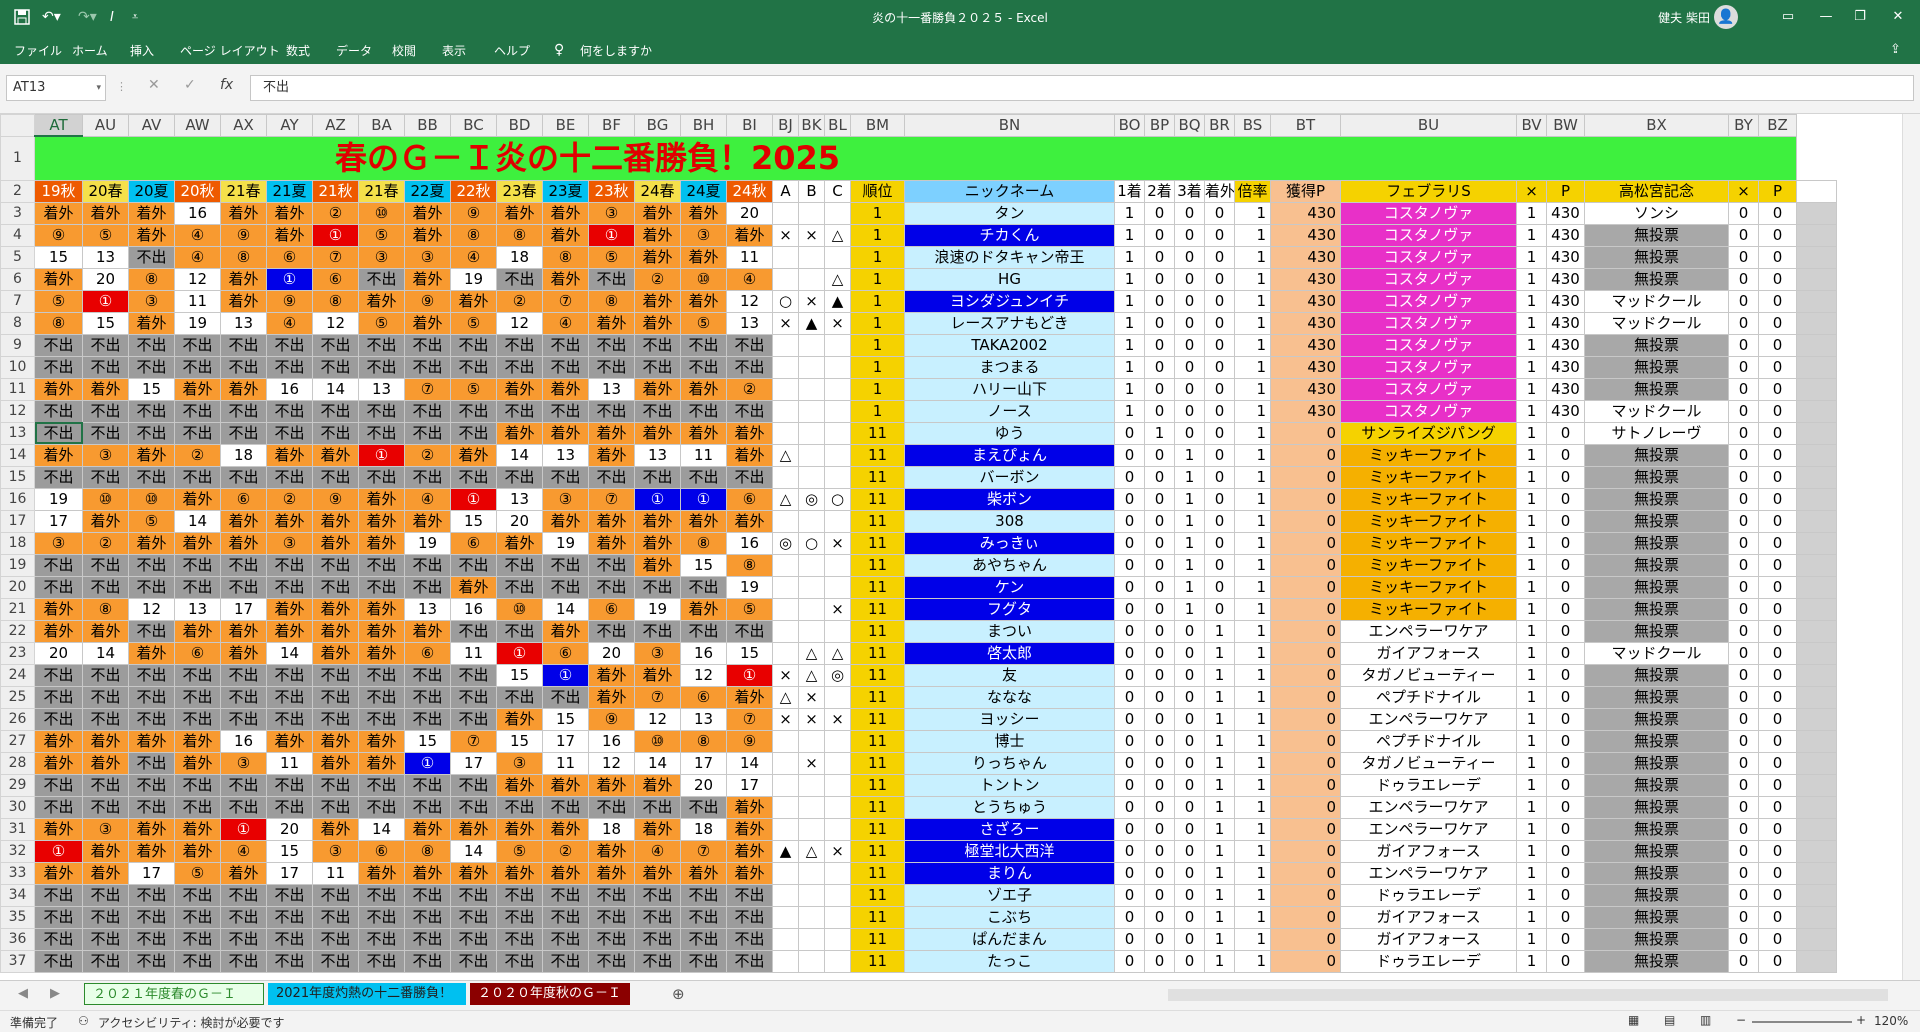 The width and height of the screenshot is (1920, 1032). I want to click on header-cell: 20夏, so click(151, 191).